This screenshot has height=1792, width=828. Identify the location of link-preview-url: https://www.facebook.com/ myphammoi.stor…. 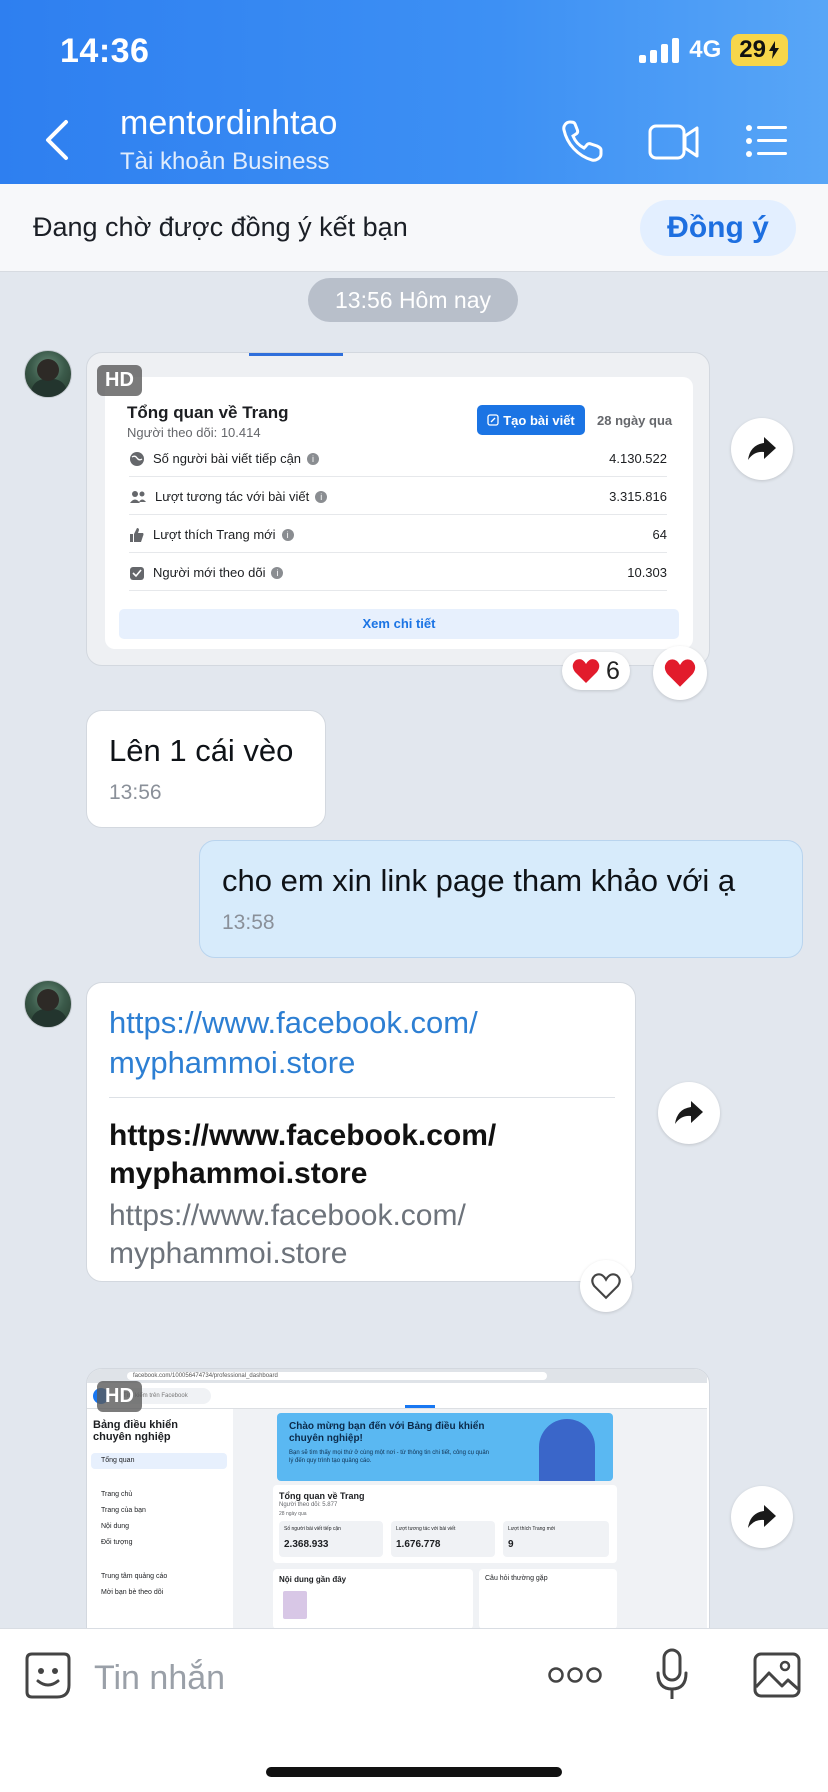
(287, 1234).